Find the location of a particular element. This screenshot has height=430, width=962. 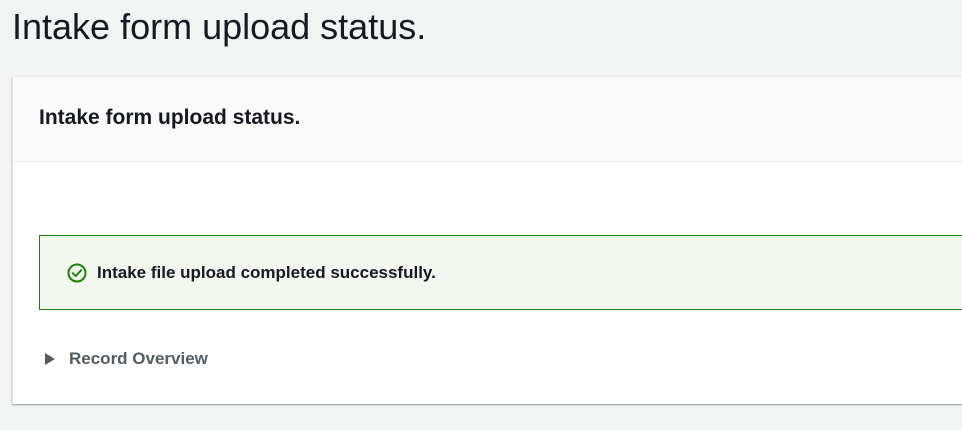

panel-title: Intake form upload status. is located at coordinates (170, 117).